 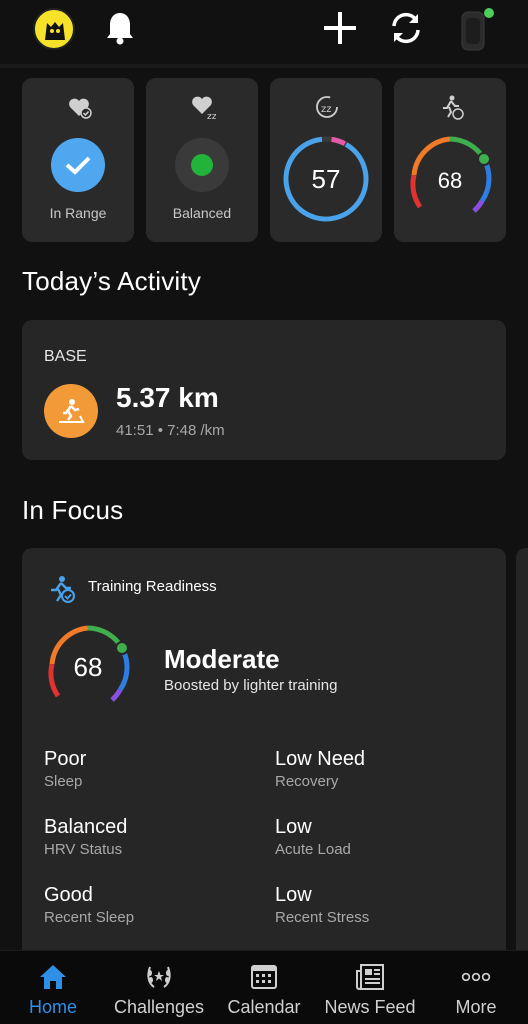 I want to click on sync-icon, so click(x=406, y=28).